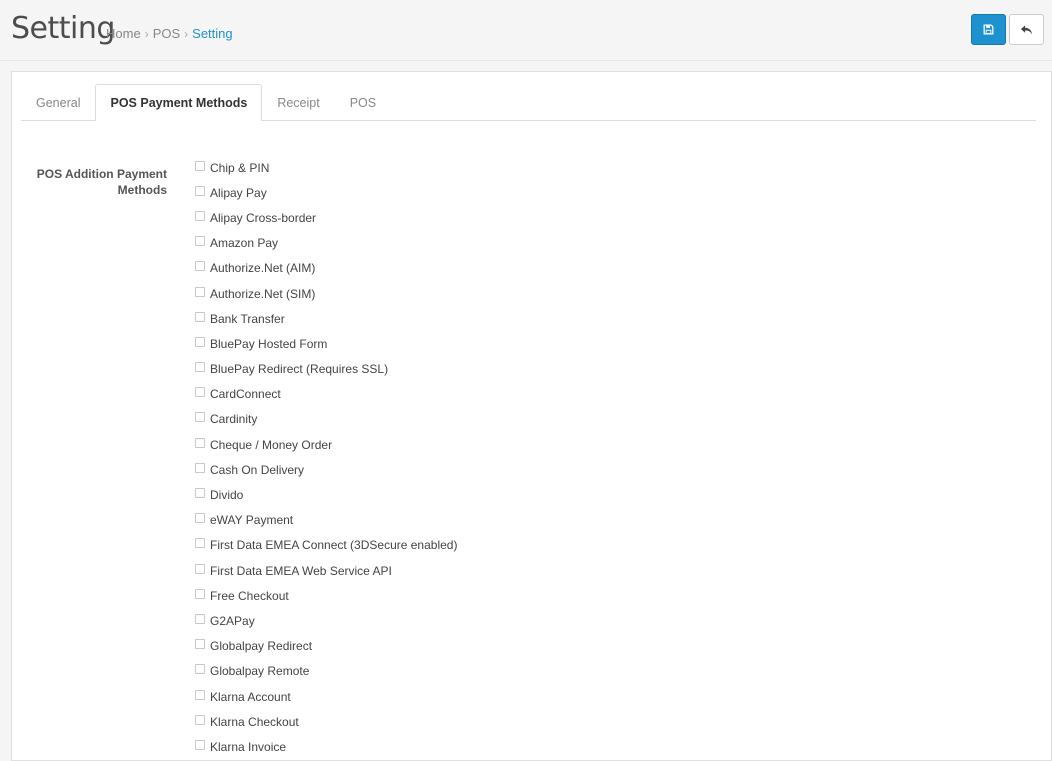 This screenshot has width=1052, height=761. I want to click on payment-method-option: First Data EMEA Web Service API, so click(326, 570).